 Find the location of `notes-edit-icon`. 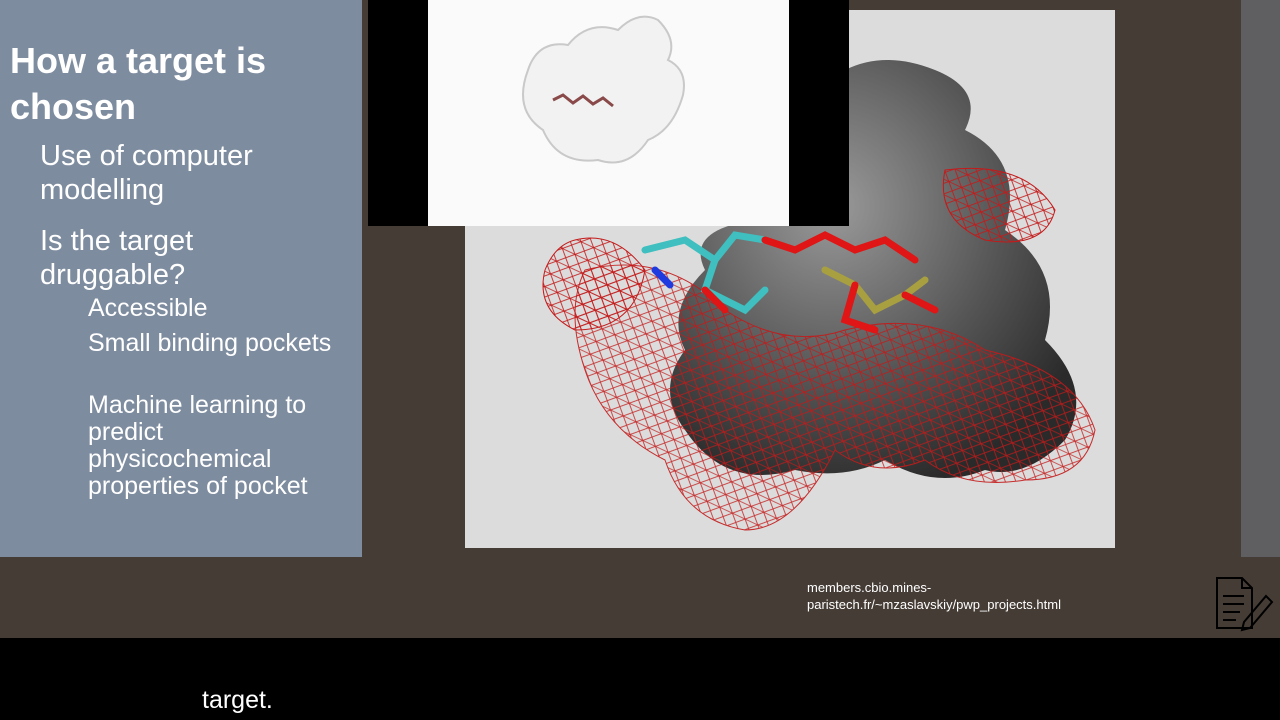

notes-edit-icon is located at coordinates (1245, 603).